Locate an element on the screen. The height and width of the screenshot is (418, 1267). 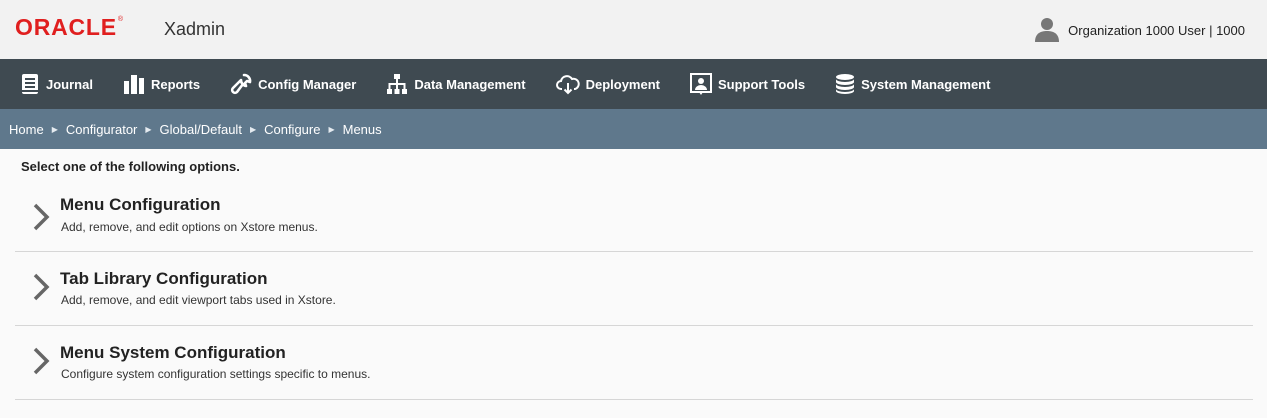
breadcrumb-configurator: Configurator is located at coordinates (102, 129).